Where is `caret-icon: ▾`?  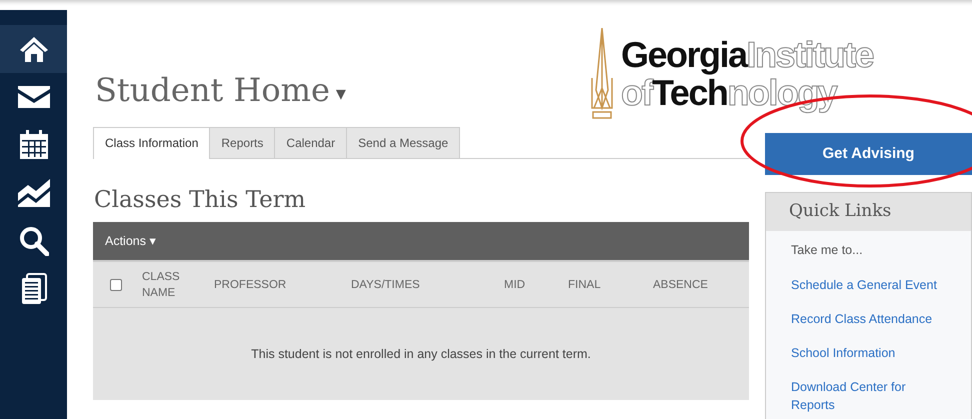
caret-icon: ▾ is located at coordinates (341, 92).